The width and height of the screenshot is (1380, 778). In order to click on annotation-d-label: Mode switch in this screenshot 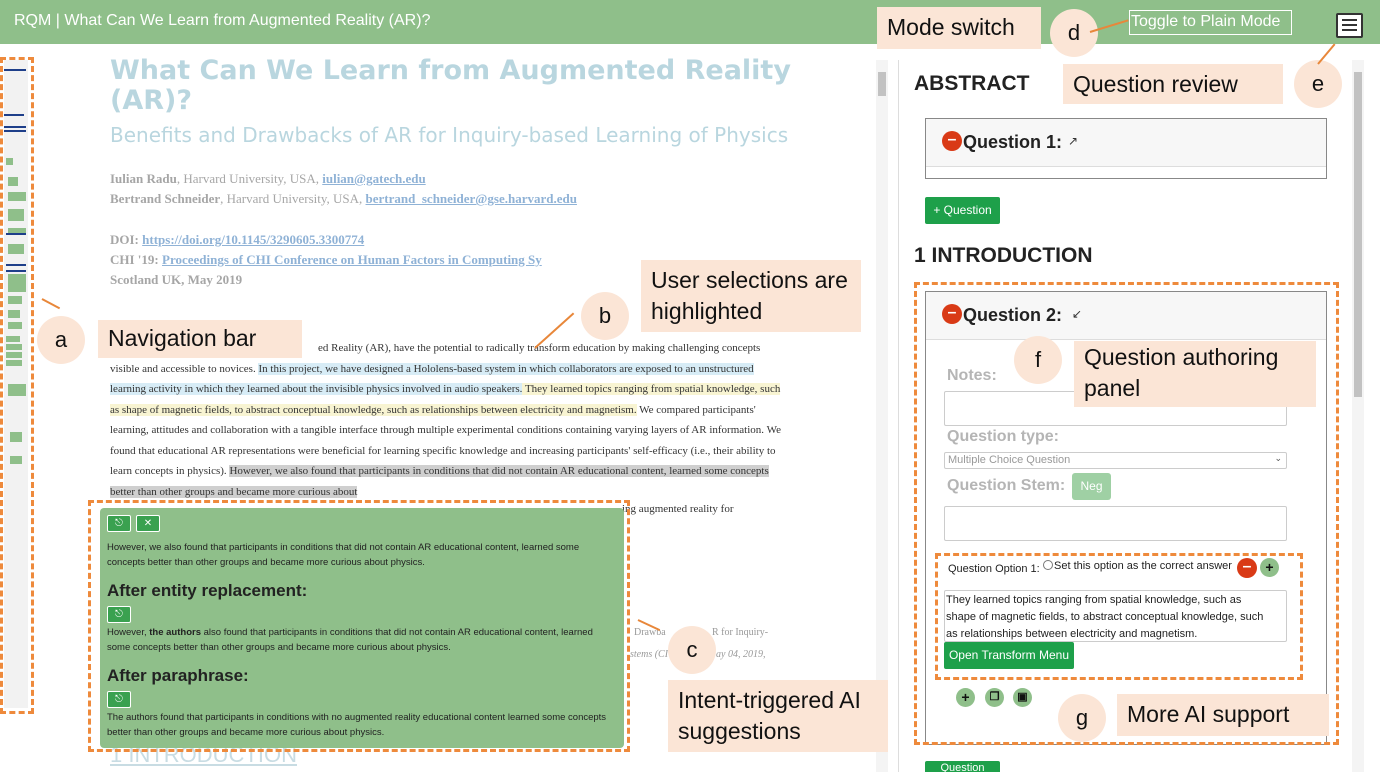, I will do `click(959, 28)`.